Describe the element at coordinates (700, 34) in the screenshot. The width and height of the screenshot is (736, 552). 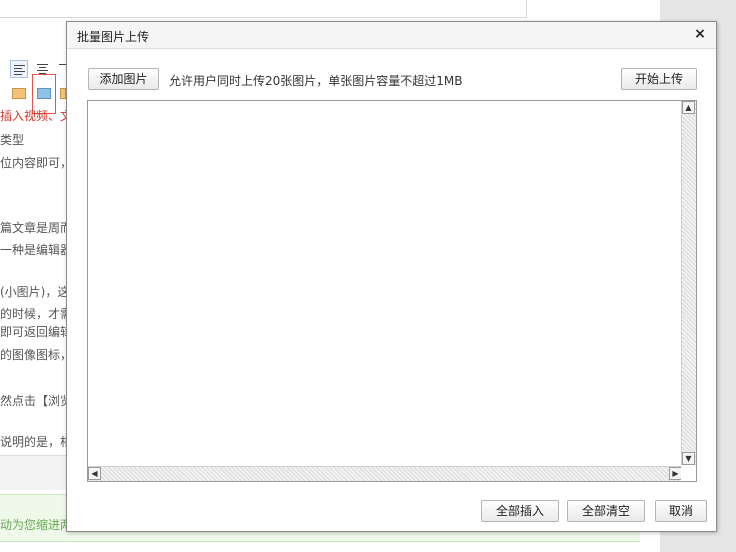
I see `close-icon: ×` at that location.